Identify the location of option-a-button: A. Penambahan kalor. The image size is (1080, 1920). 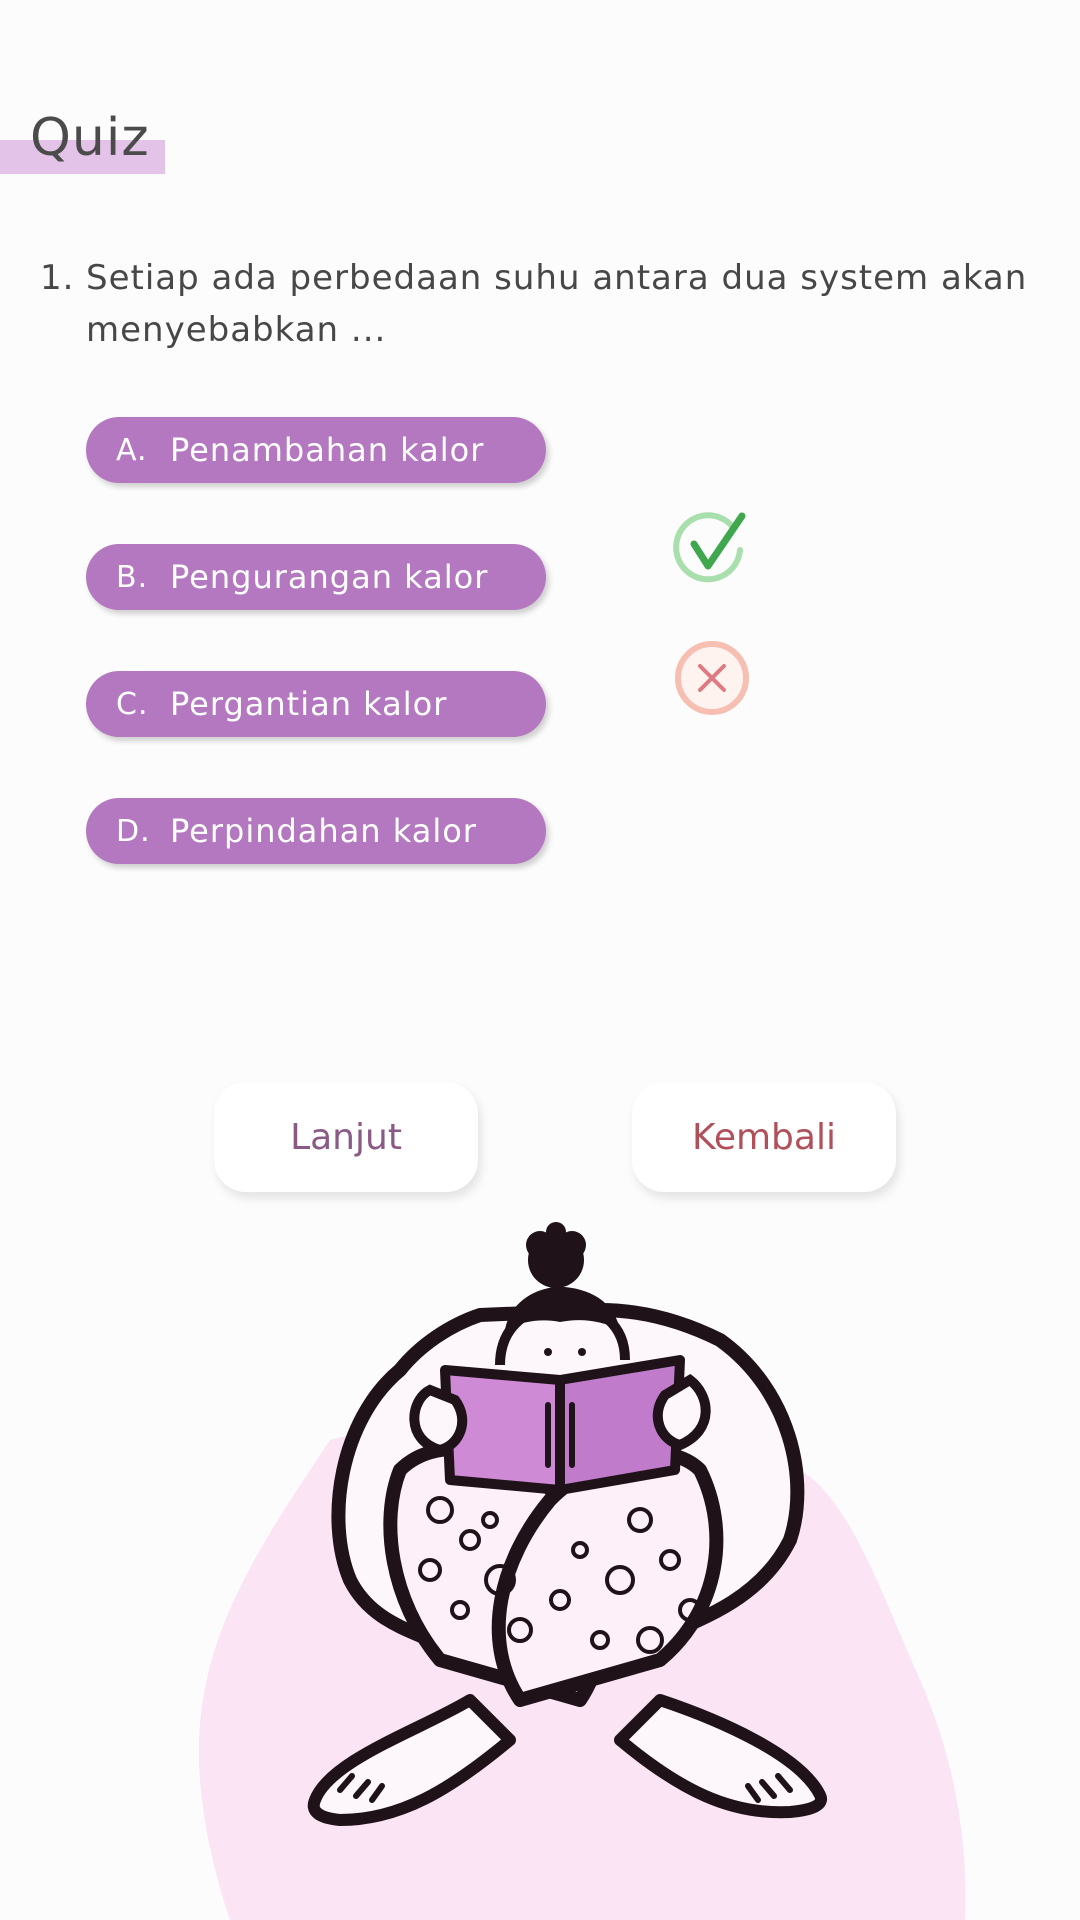
(316, 450).